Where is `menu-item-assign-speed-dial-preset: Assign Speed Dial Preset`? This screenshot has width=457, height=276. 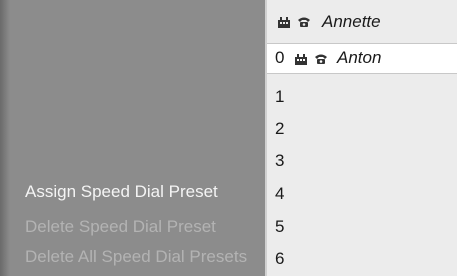
menu-item-assign-speed-dial-preset: Assign Speed Dial Preset is located at coordinates (121, 192).